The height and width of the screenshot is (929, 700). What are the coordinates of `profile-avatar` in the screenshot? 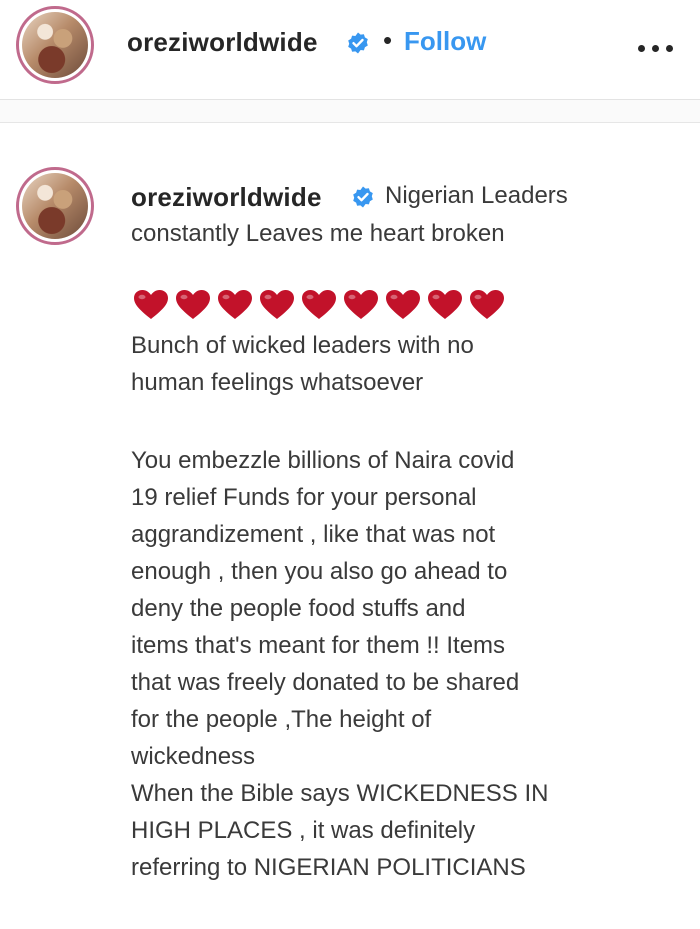 It's located at (55, 45).